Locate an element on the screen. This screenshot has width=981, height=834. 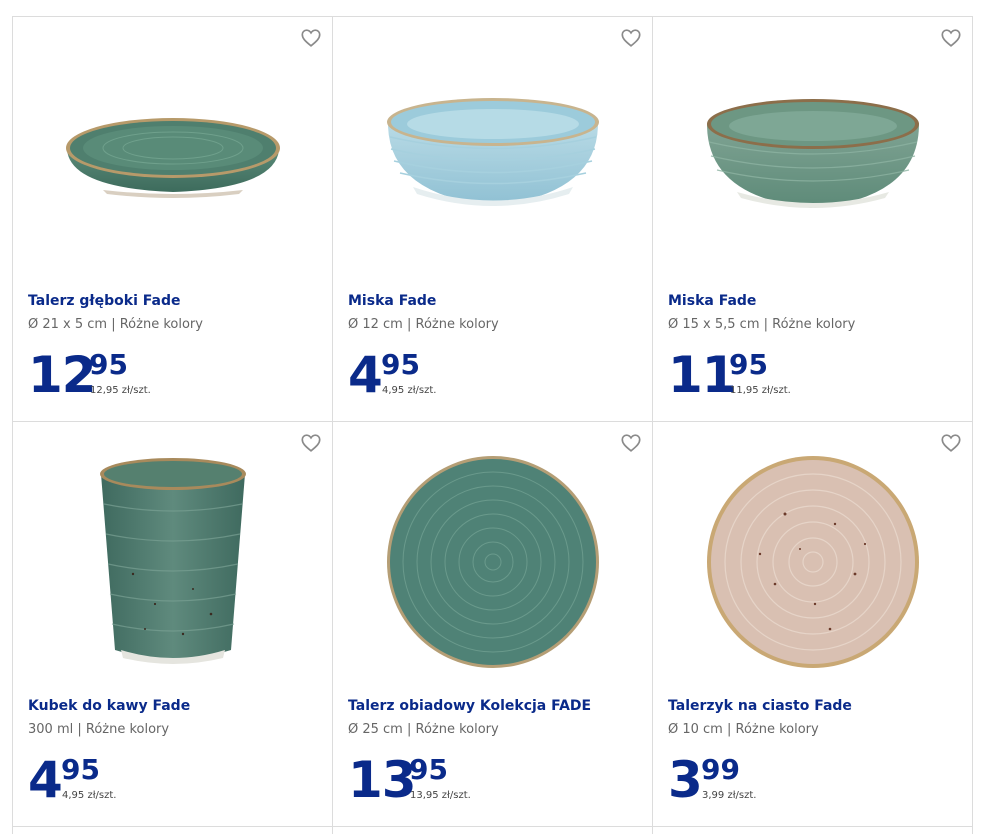
product-title: Talerzyk na ciasto Fade is located at coordinates (760, 706).